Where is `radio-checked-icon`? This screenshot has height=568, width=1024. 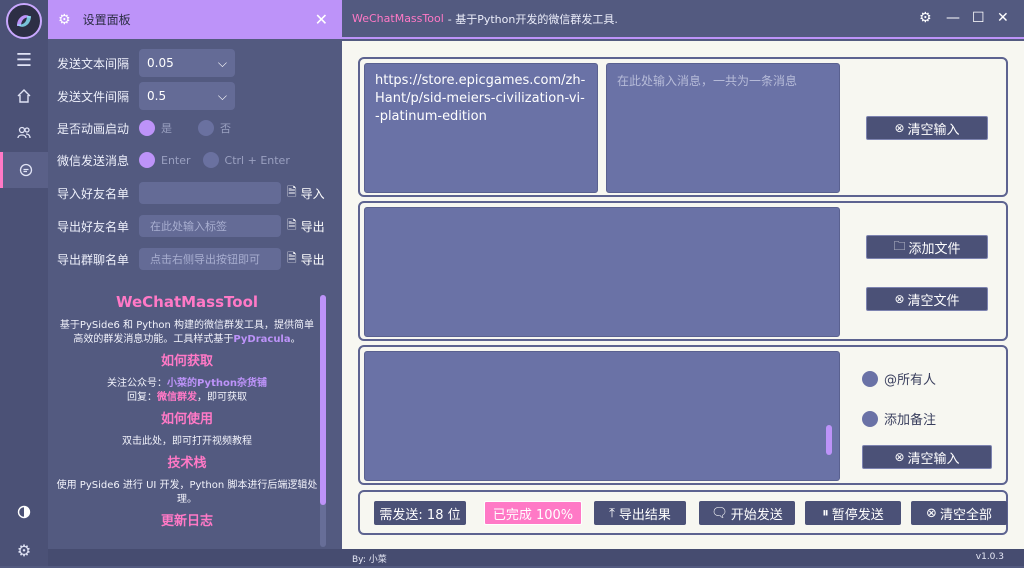
radio-checked-icon is located at coordinates (147, 160).